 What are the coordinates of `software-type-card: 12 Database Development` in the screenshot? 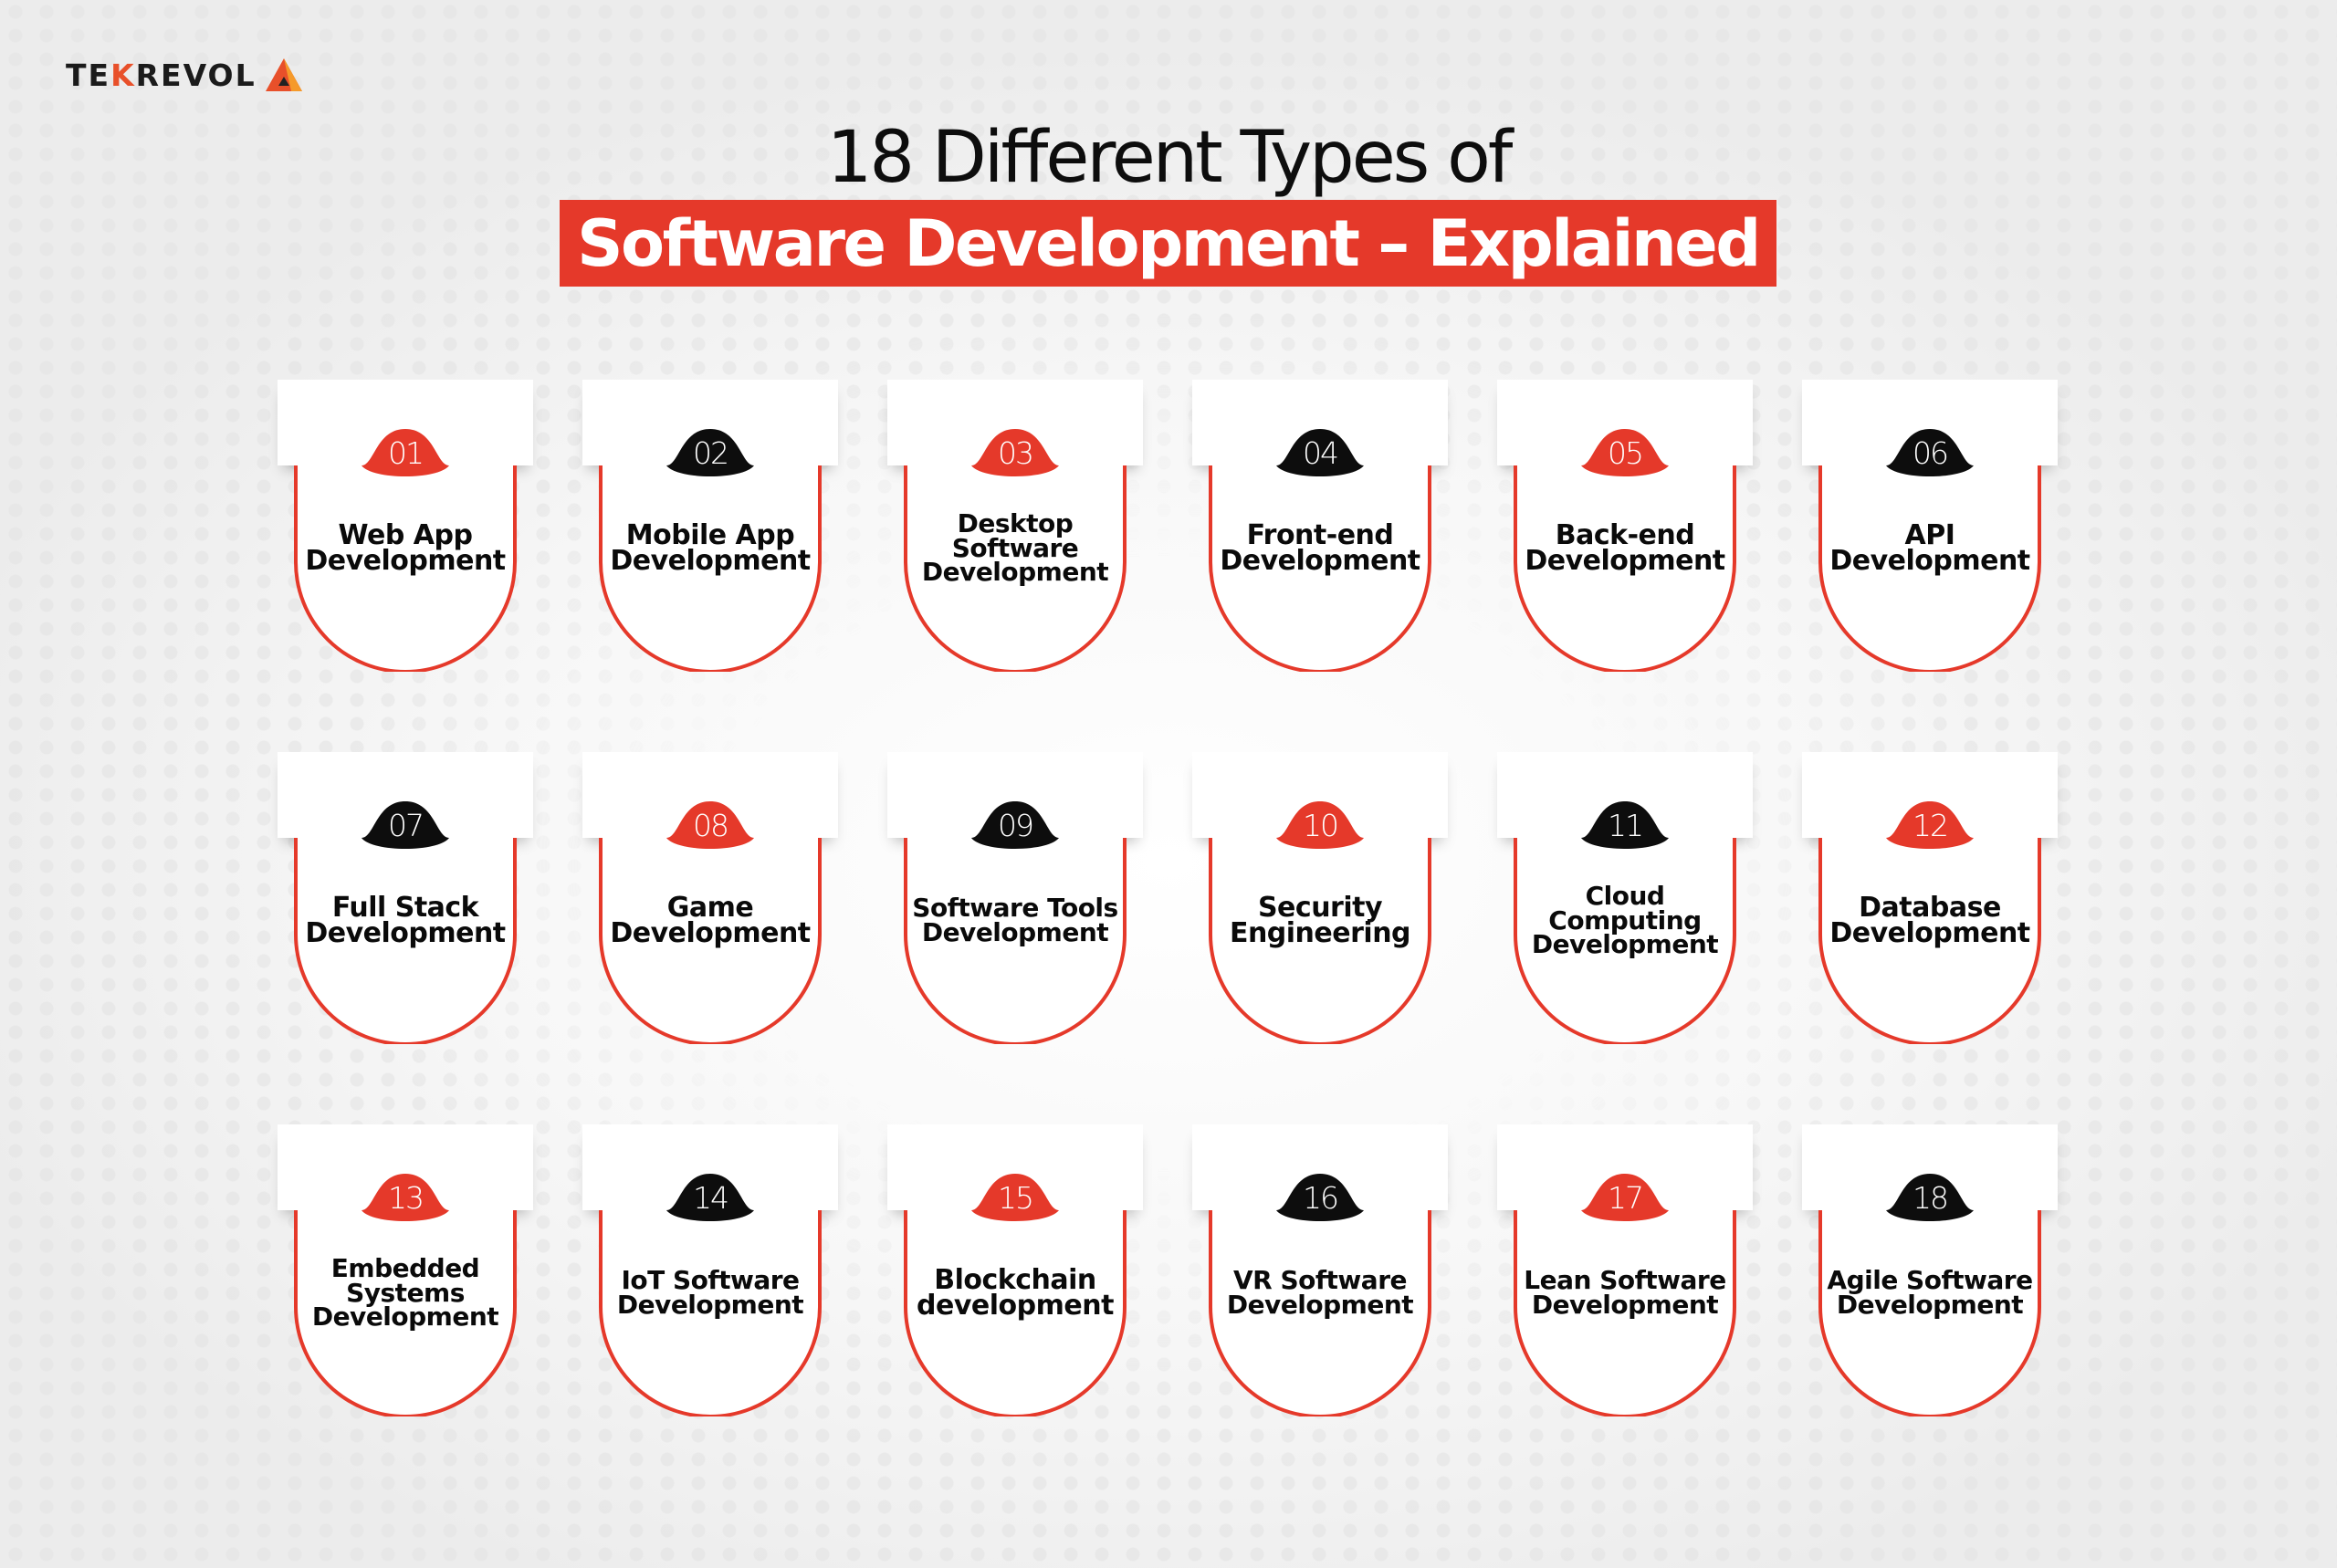 It's located at (1930, 898).